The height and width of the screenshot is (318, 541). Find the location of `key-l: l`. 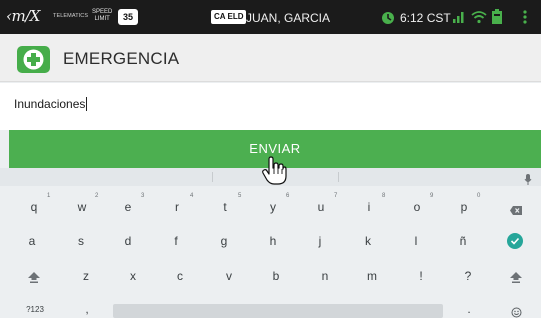

key-l: l is located at coordinates (416, 241).